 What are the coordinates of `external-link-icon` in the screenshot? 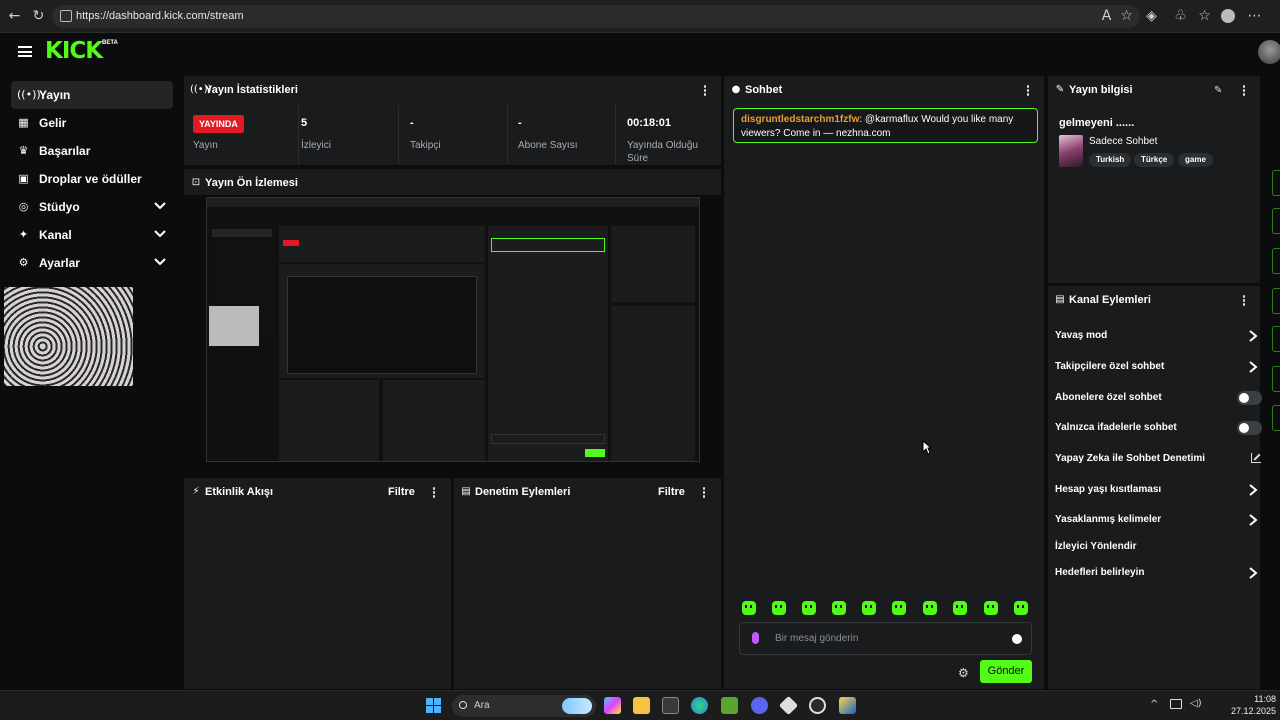 It's located at (1256, 458).